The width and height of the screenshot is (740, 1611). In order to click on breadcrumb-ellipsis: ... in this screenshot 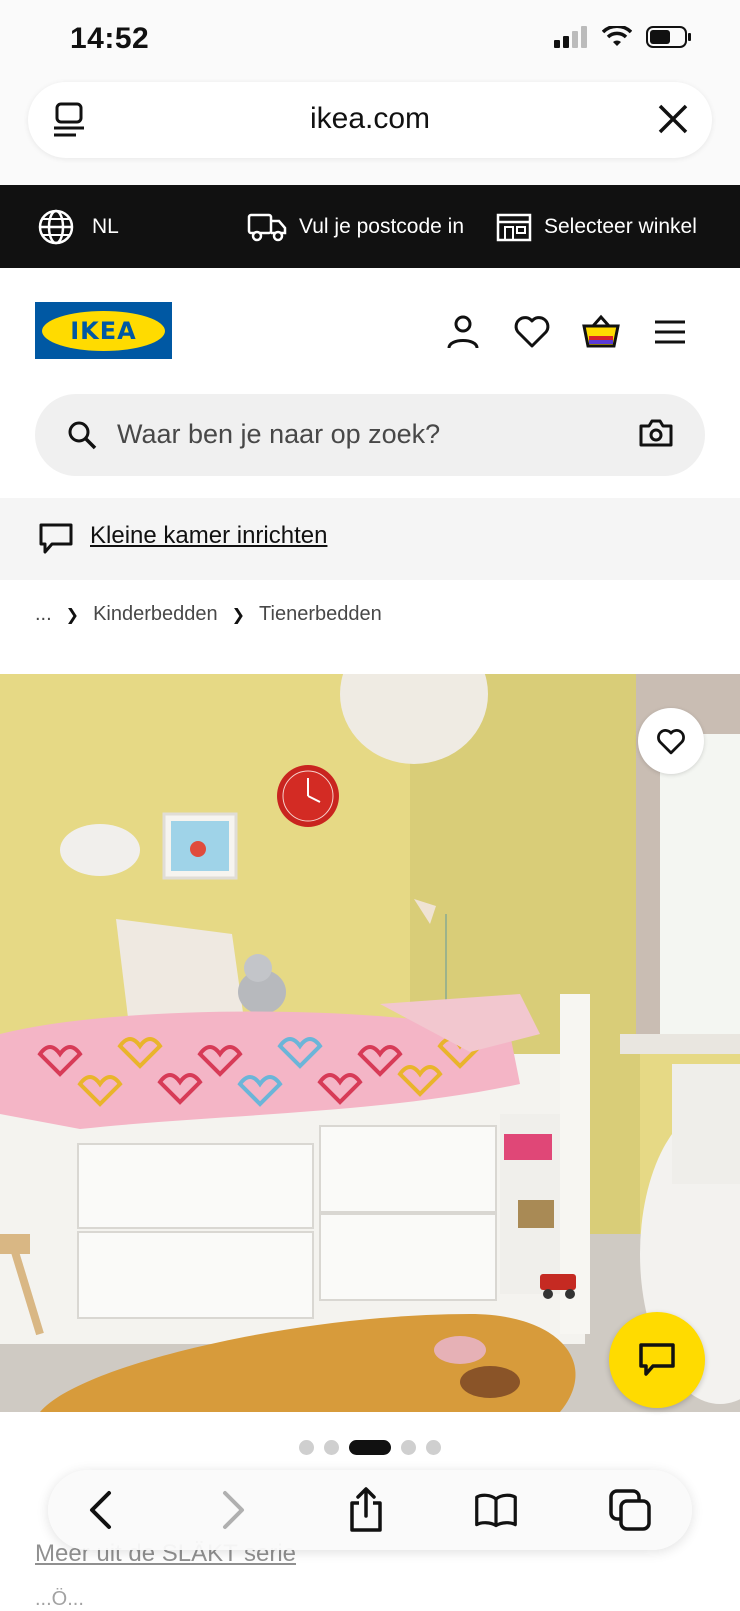, I will do `click(43, 614)`.